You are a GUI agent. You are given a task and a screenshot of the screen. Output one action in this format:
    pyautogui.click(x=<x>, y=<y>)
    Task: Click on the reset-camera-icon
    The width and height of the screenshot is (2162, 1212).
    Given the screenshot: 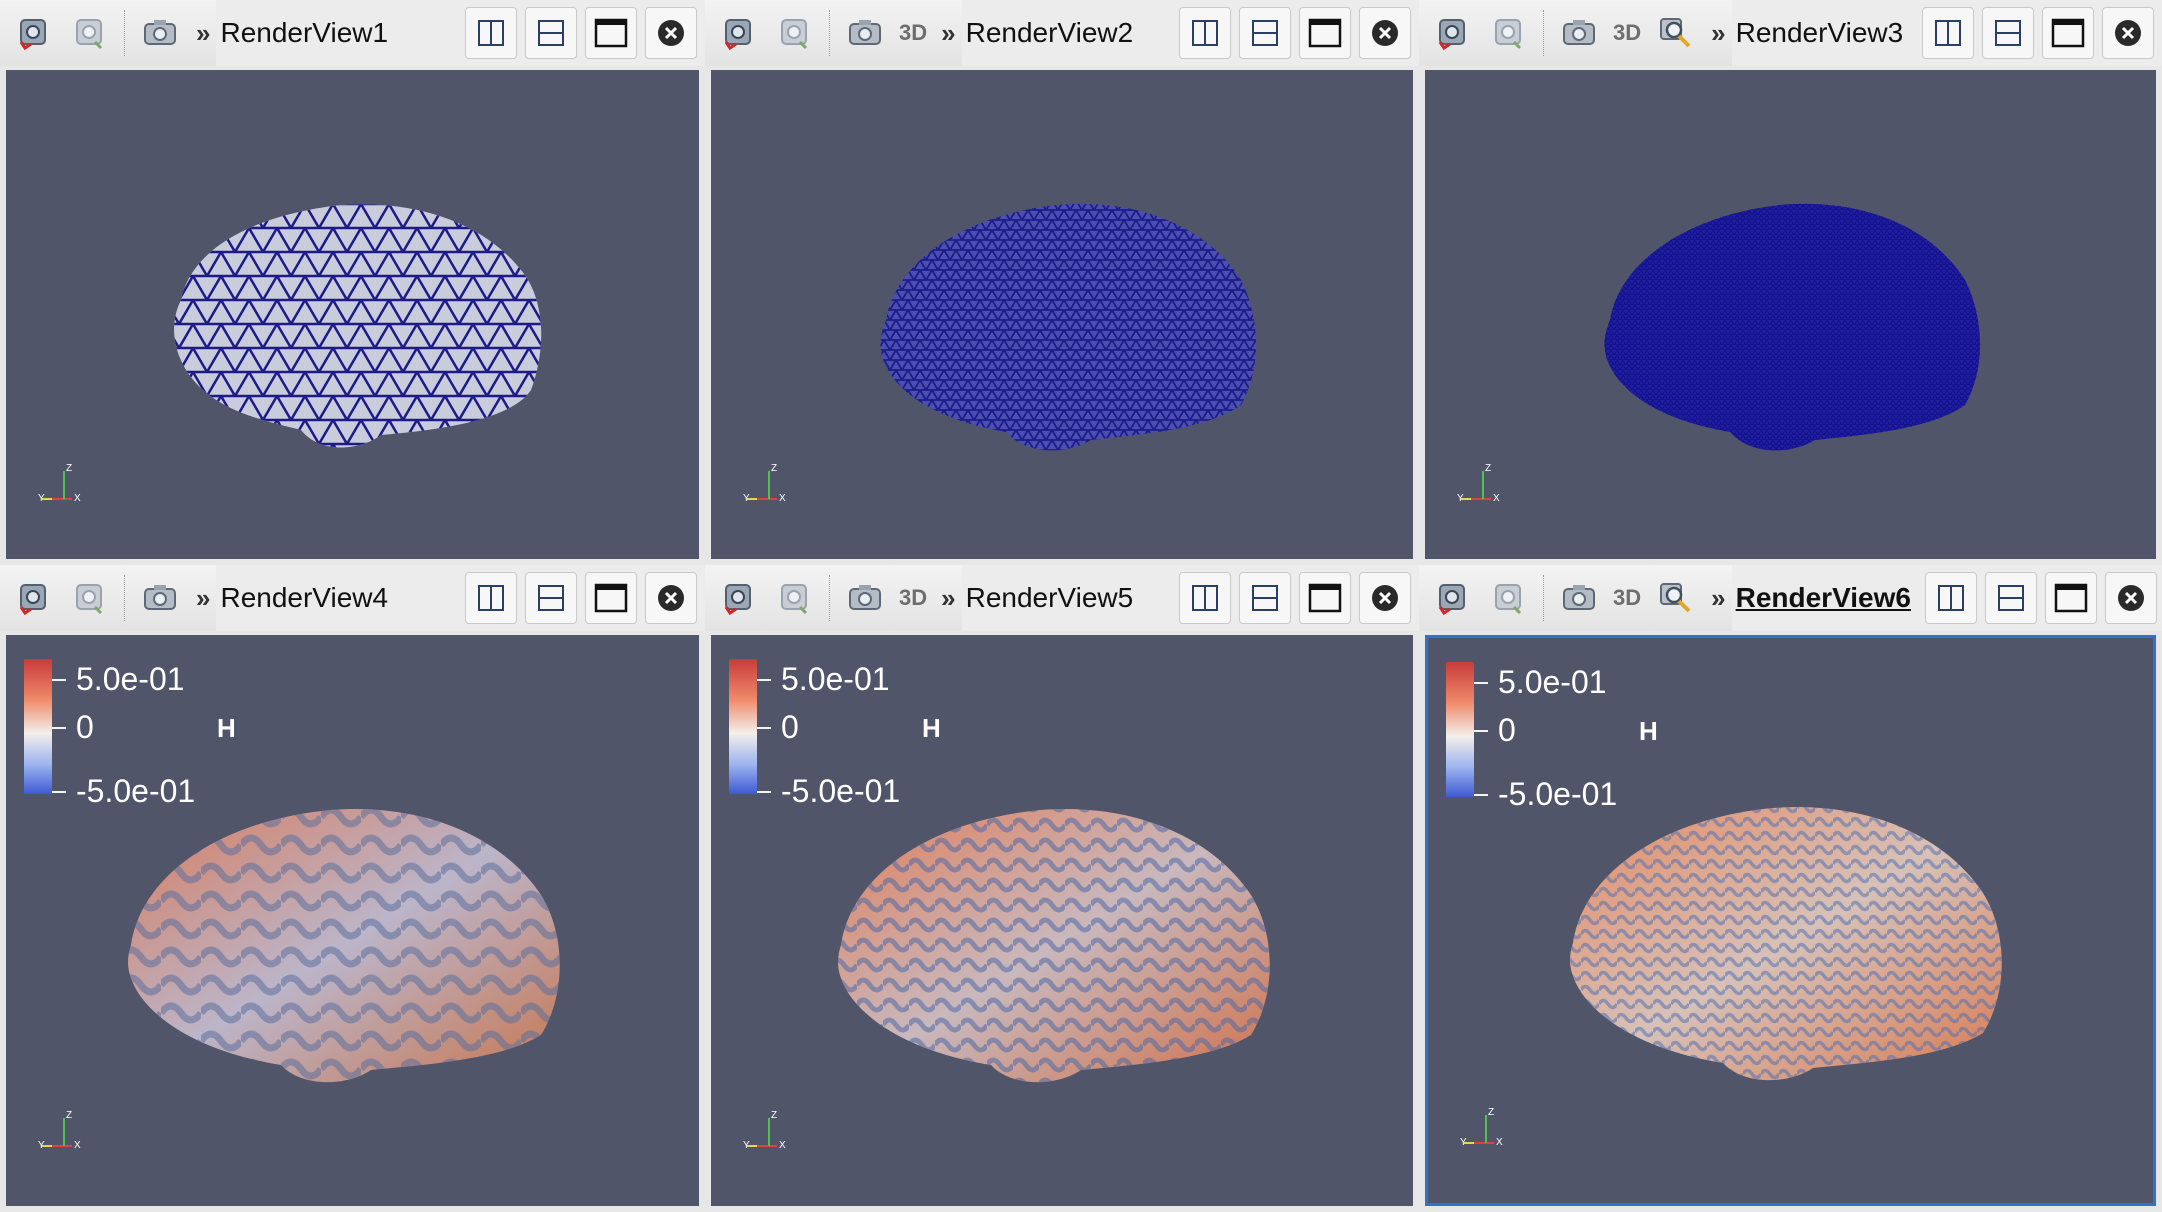 What is the action you would take?
    pyautogui.click(x=32, y=35)
    